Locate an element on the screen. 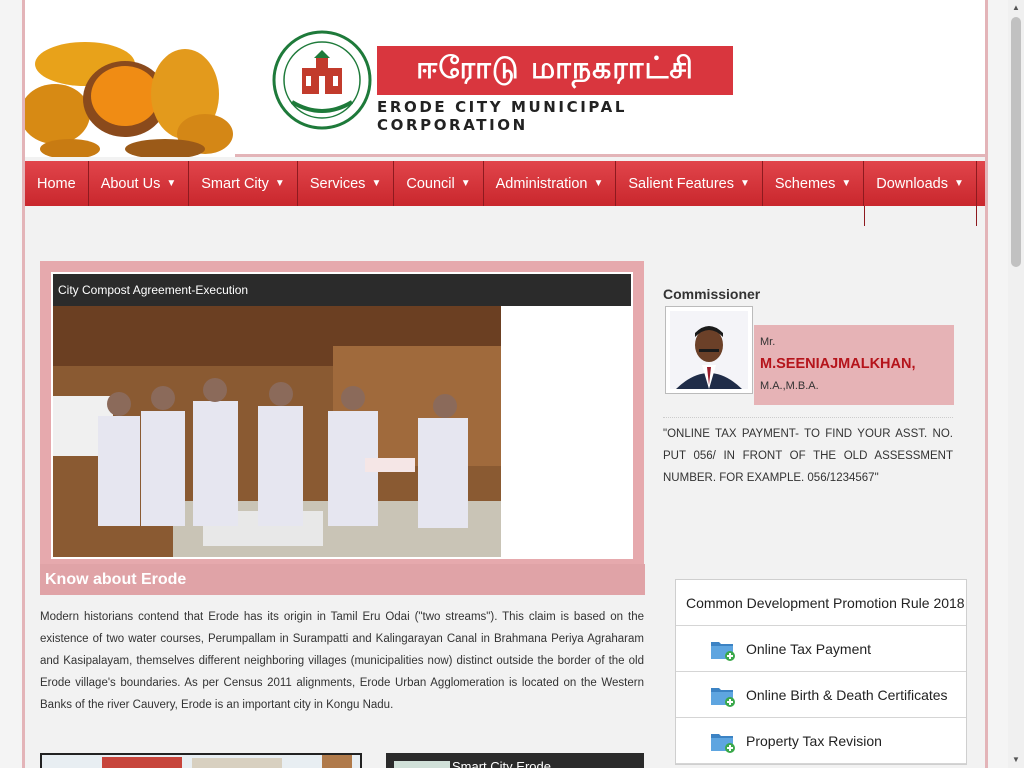 This screenshot has height=768, width=1024. commissioner-title: Commissioner is located at coordinates (712, 294).